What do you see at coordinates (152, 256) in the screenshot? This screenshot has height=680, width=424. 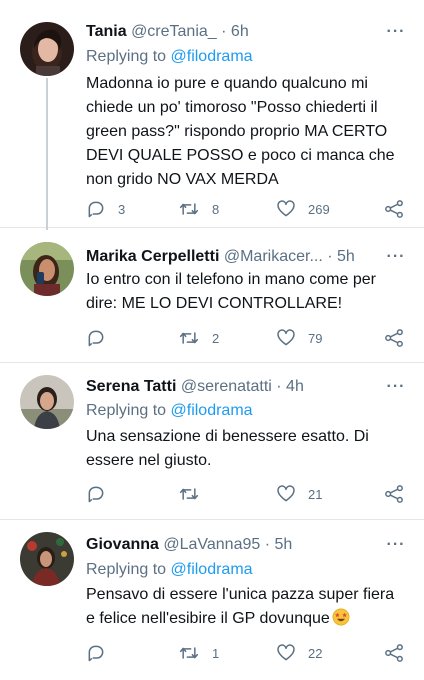 I see `display-name: Marika Cerpelletti` at bounding box center [152, 256].